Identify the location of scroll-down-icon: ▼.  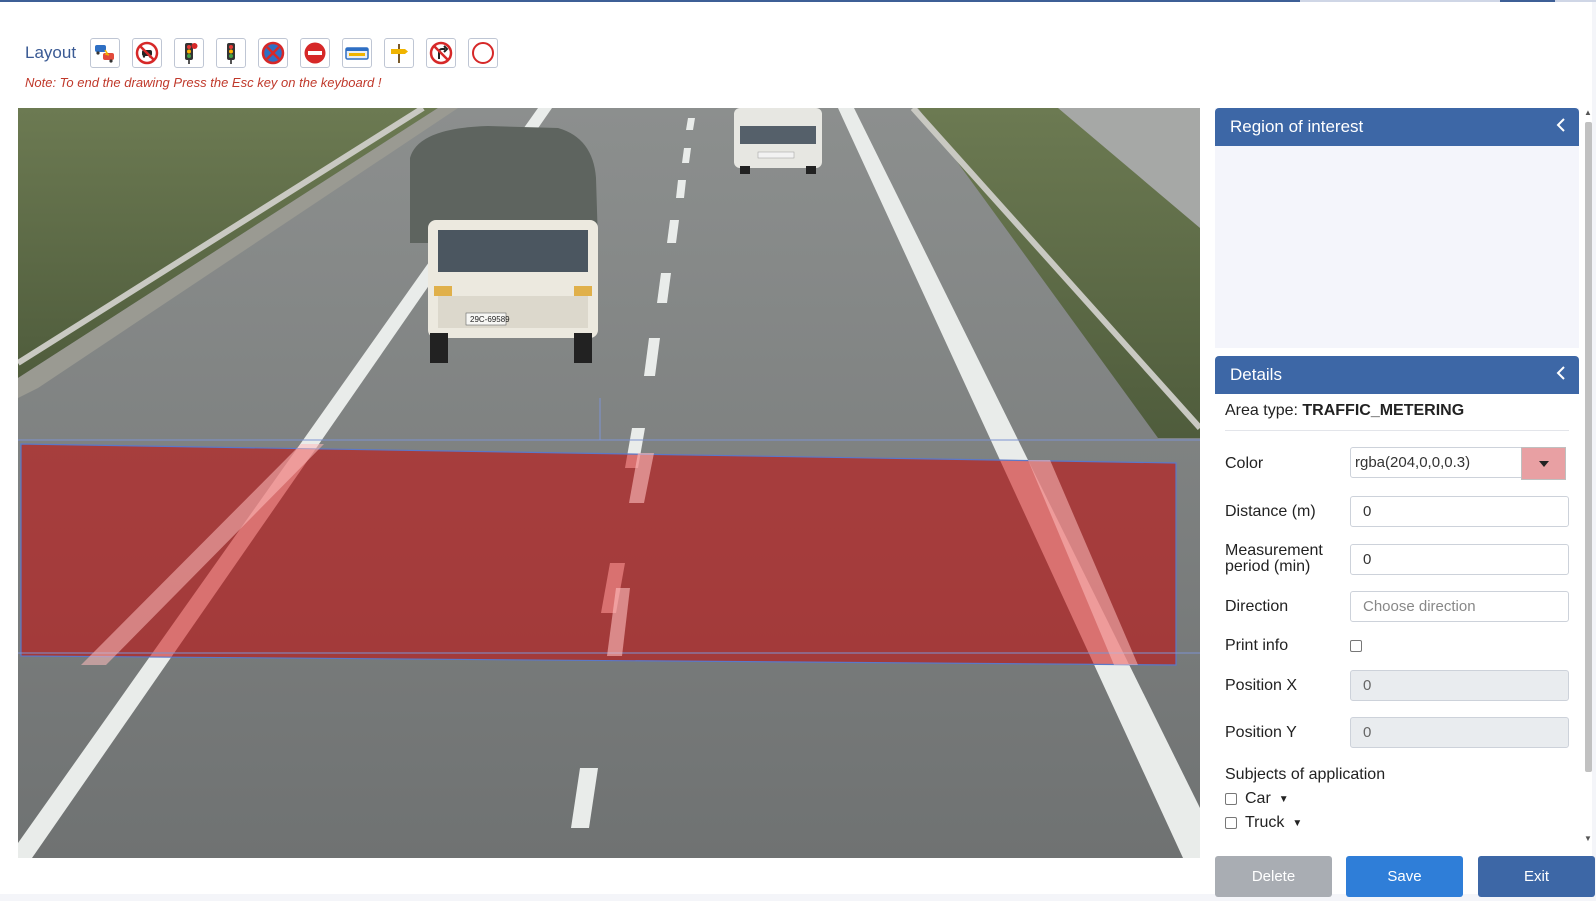
(1588, 838).